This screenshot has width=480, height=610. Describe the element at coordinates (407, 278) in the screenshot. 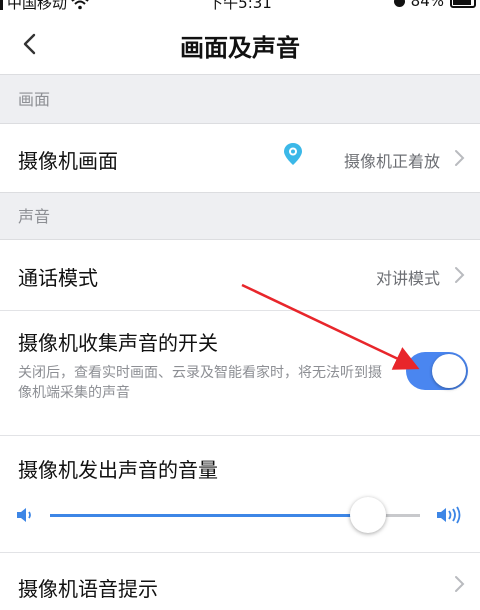

I see `call-mode-value: 对讲模式` at that location.